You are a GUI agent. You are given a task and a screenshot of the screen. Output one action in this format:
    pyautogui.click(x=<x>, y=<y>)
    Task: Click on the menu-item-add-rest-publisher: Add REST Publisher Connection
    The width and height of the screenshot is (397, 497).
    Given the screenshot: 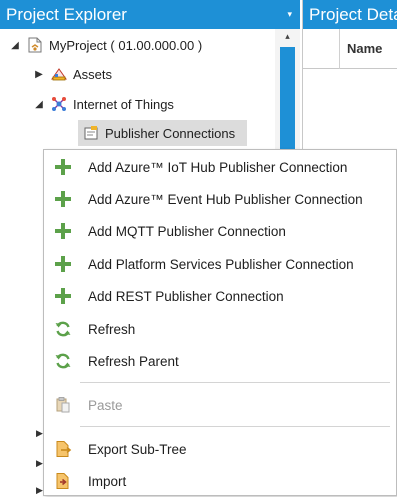 What is the action you would take?
    pyautogui.click(x=220, y=296)
    